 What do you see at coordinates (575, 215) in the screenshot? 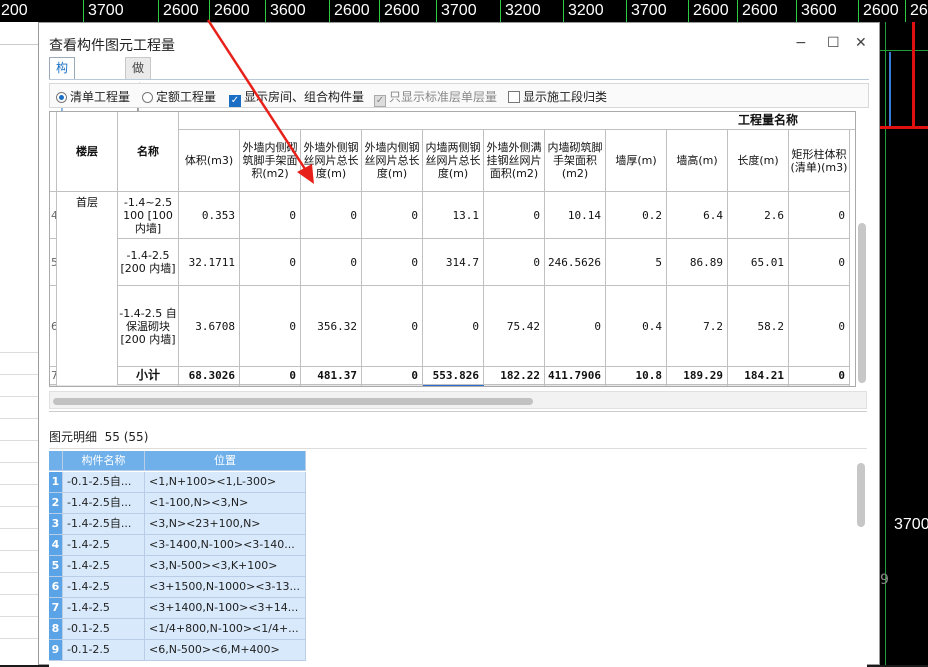
I see `cell-value: 10.14` at bounding box center [575, 215].